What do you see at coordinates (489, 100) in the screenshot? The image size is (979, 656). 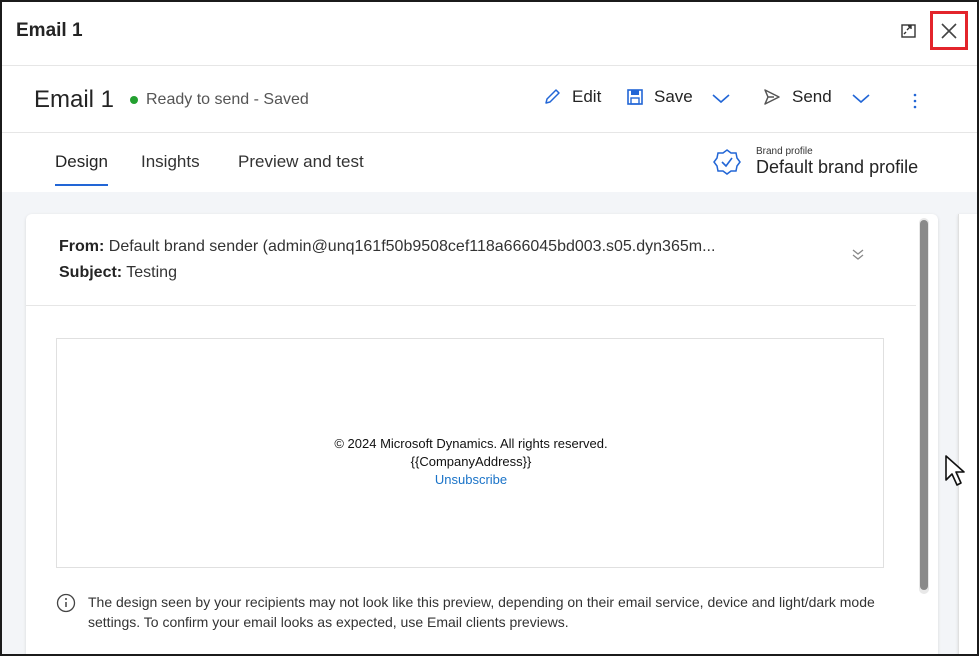 I see `command-bar: Email 1 Ready to send - Saved Edit Save` at bounding box center [489, 100].